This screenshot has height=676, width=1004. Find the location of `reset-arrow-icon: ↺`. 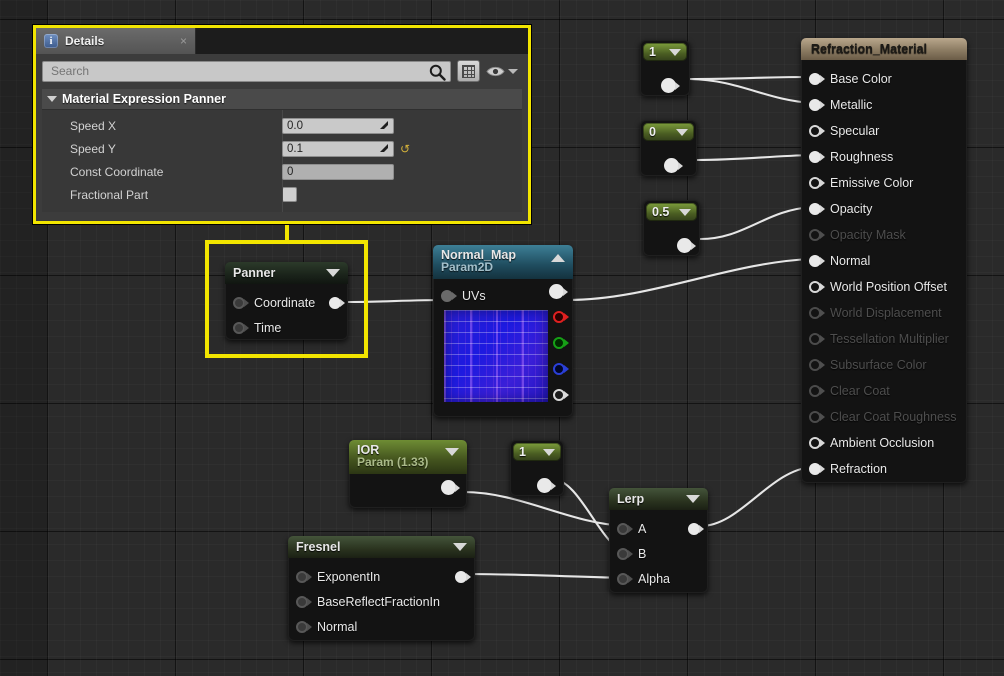

reset-arrow-icon: ↺ is located at coordinates (405, 149).